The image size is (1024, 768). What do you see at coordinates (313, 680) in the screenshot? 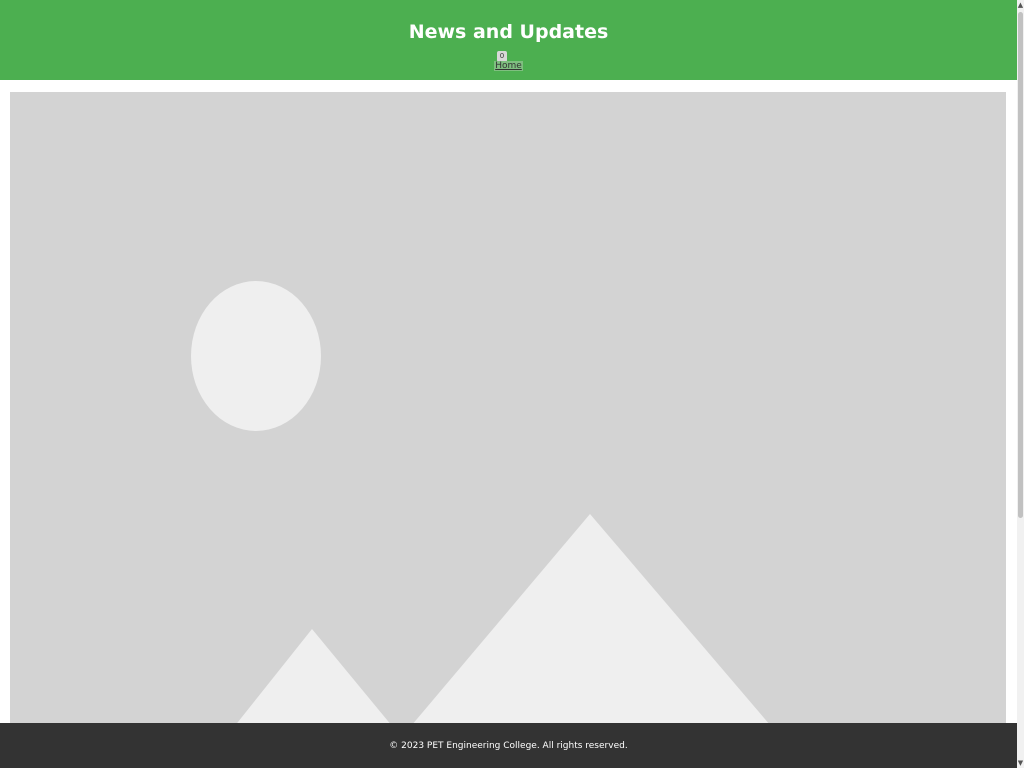
I see `small-mountain-shape` at bounding box center [313, 680].